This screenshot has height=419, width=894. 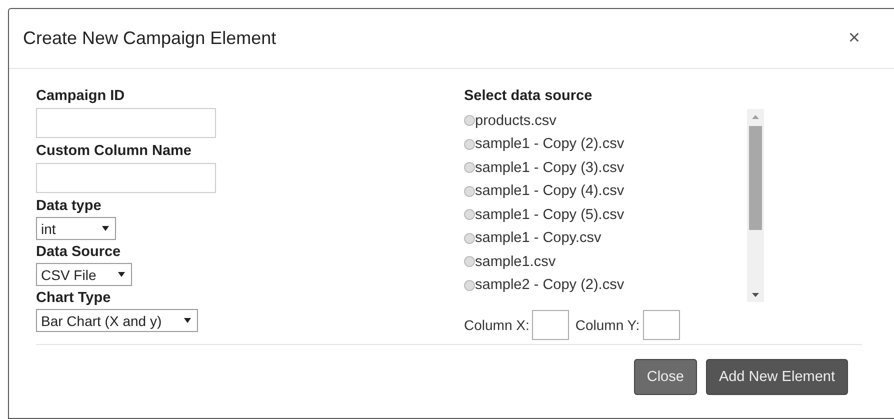 What do you see at coordinates (665, 377) in the screenshot?
I see `close-button: Close` at bounding box center [665, 377].